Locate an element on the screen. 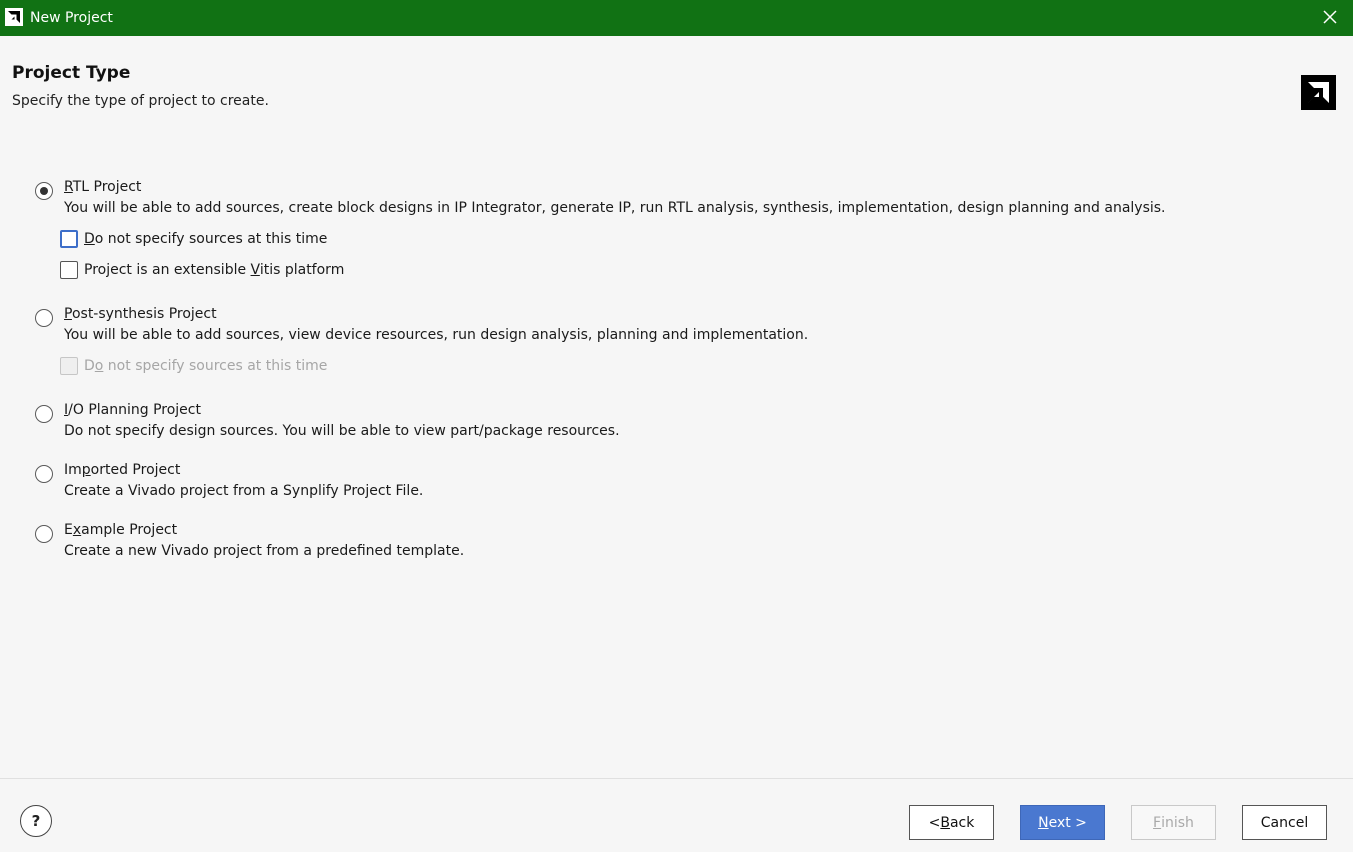 This screenshot has height=852, width=1353. close-icon is located at coordinates (1330, 18).